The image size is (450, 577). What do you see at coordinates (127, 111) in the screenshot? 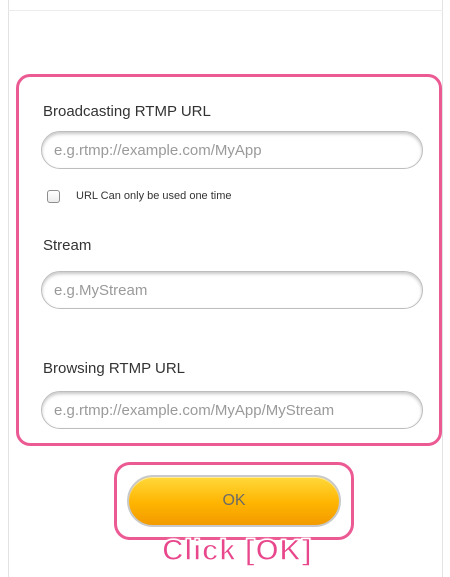
I see `broadcast-url-label: Broadcasting RTMP URL` at bounding box center [127, 111].